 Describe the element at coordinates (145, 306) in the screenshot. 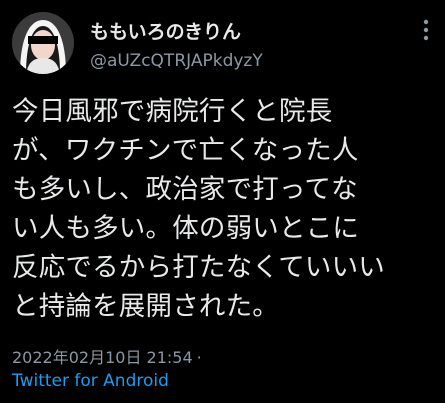

I see `tweet-text-line: と持論を展開された。` at that location.